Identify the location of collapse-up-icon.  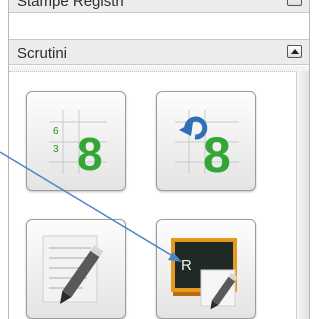
(295, 51).